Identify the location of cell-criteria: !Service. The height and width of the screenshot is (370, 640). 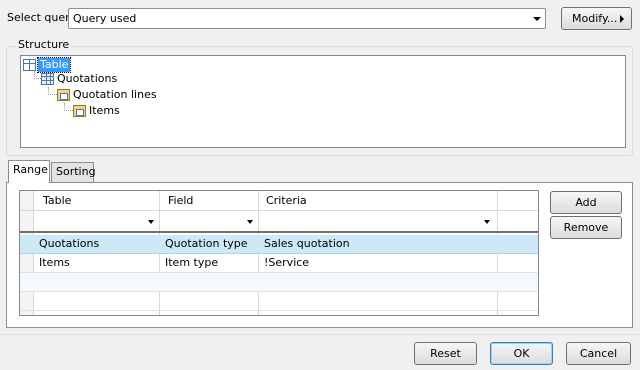
(286, 263).